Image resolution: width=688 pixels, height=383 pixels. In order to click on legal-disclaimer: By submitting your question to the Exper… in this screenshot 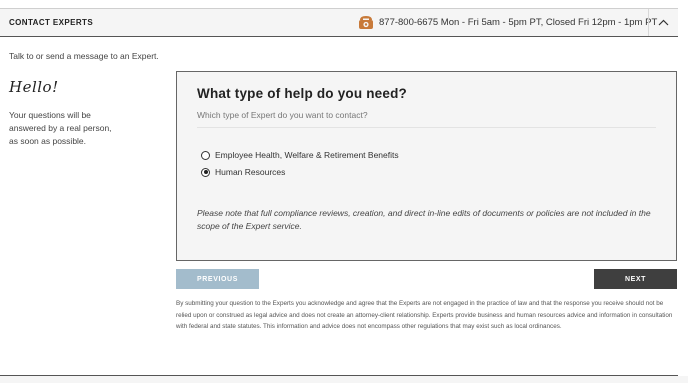, I will do `click(424, 315)`.